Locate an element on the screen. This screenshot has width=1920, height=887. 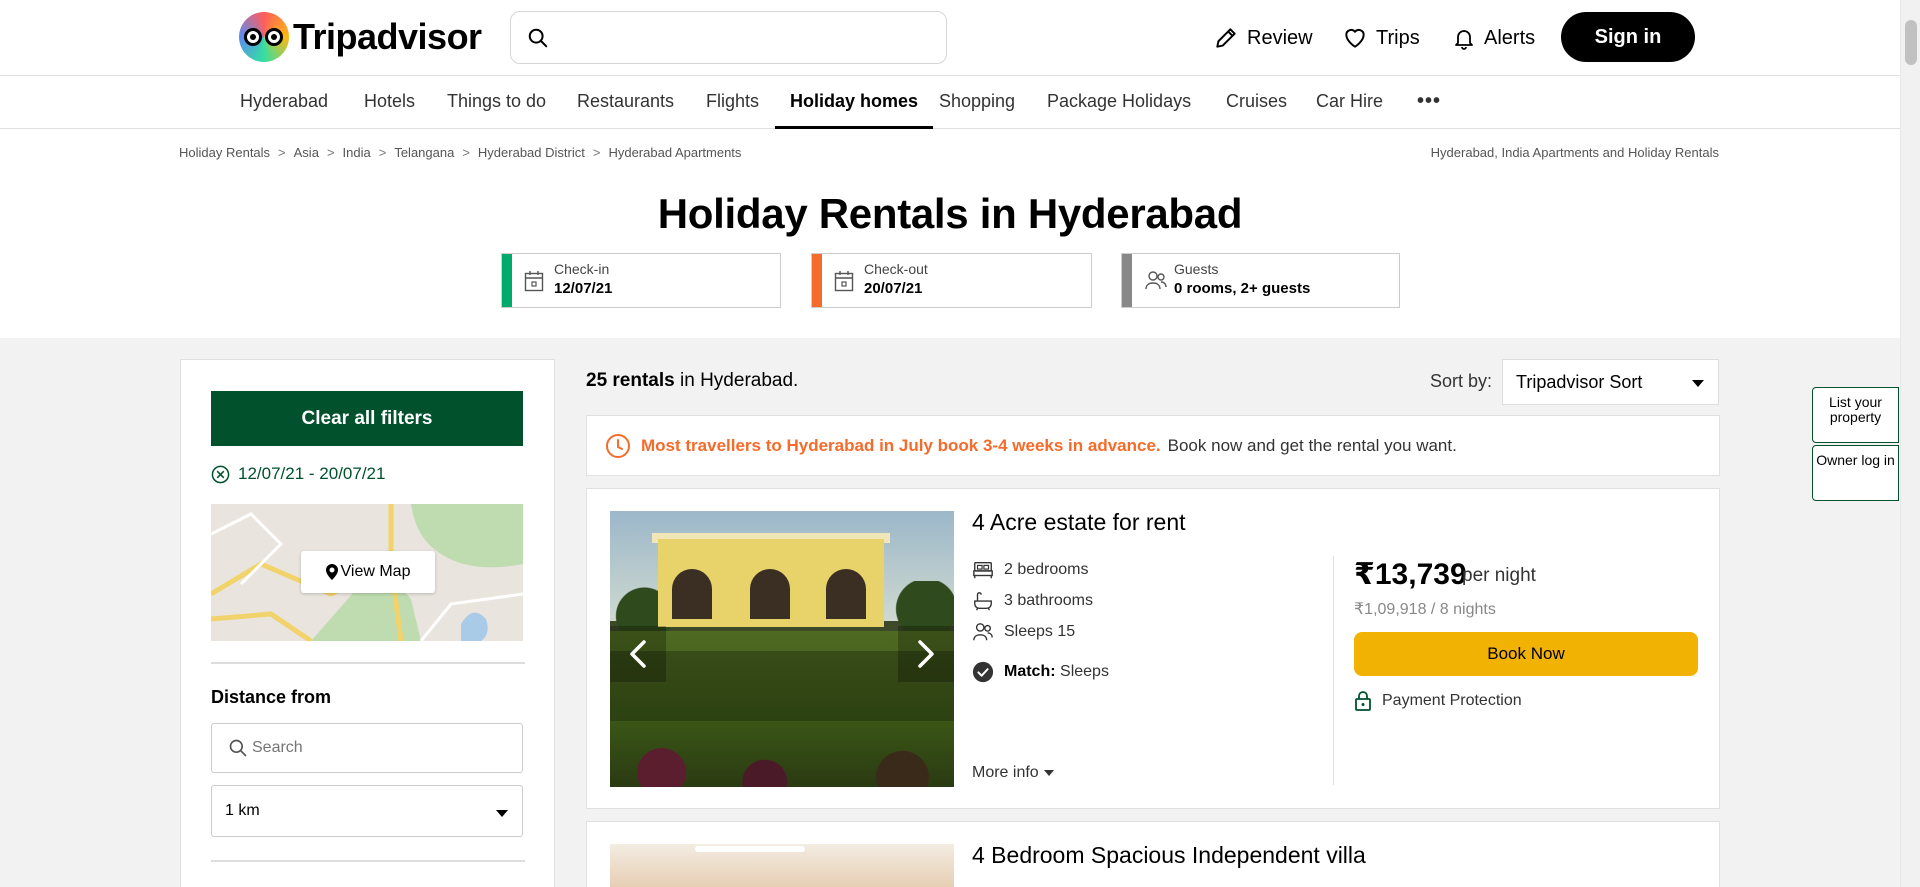
tab-hyderabad: Hyderabad is located at coordinates (284, 103).